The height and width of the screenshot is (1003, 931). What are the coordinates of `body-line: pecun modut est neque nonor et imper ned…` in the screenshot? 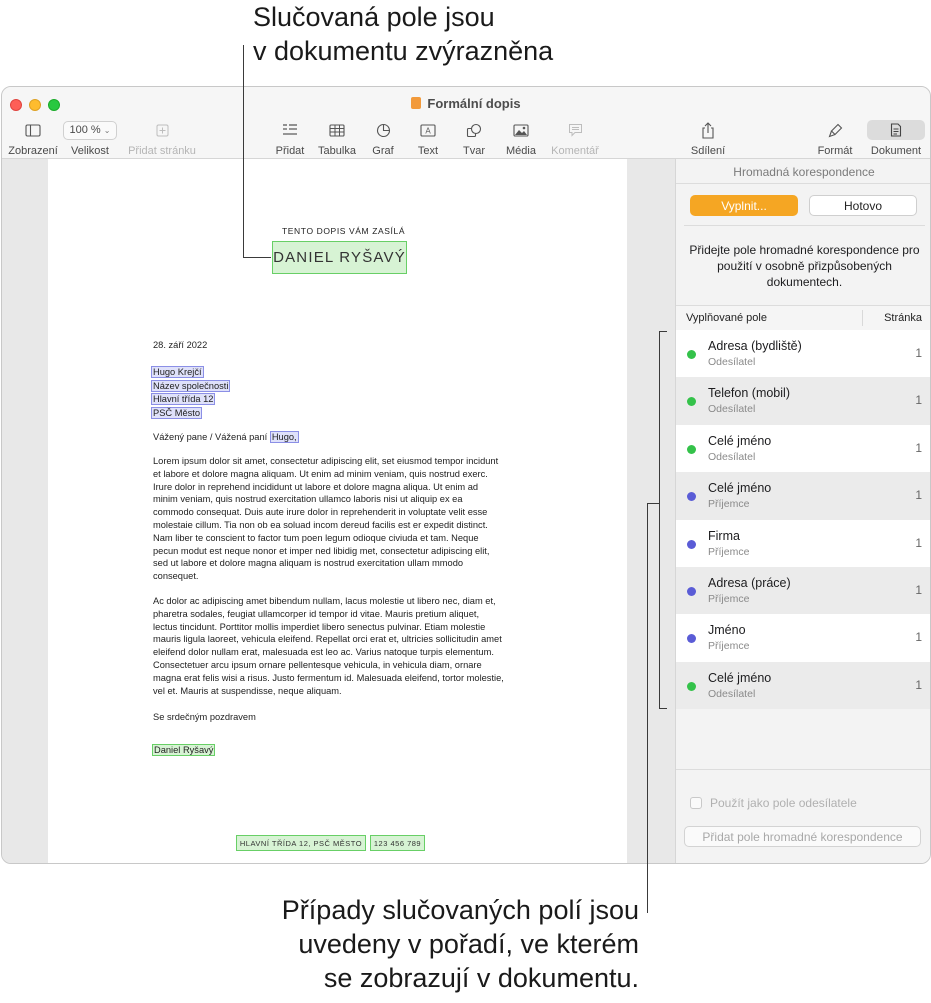 It's located at (321, 550).